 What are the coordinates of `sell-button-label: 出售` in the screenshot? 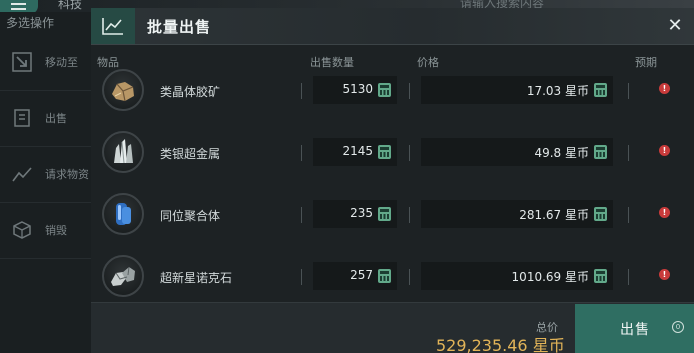 It's located at (635, 330).